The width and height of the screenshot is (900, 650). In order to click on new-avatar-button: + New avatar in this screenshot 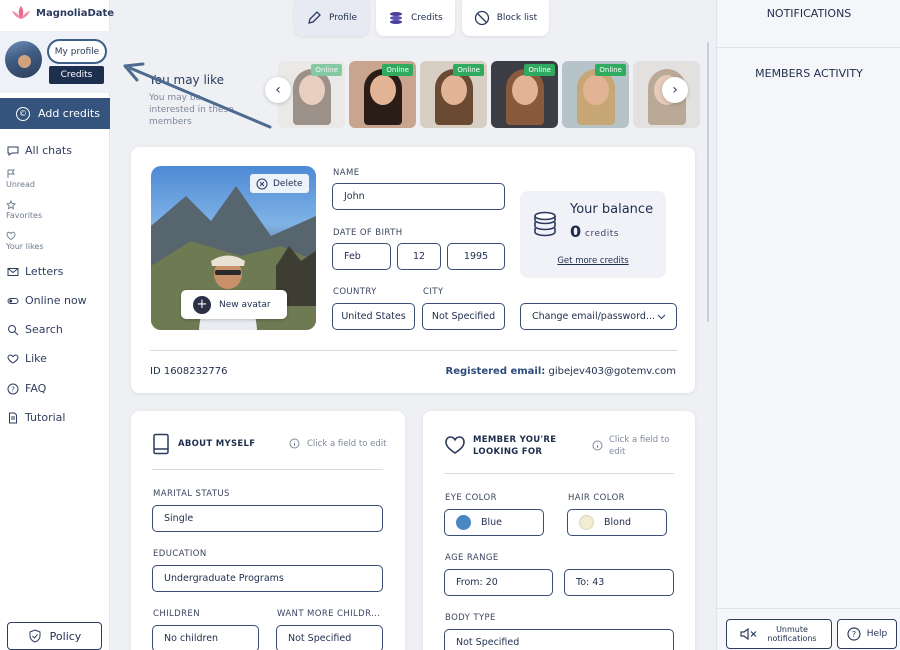, I will do `click(234, 304)`.